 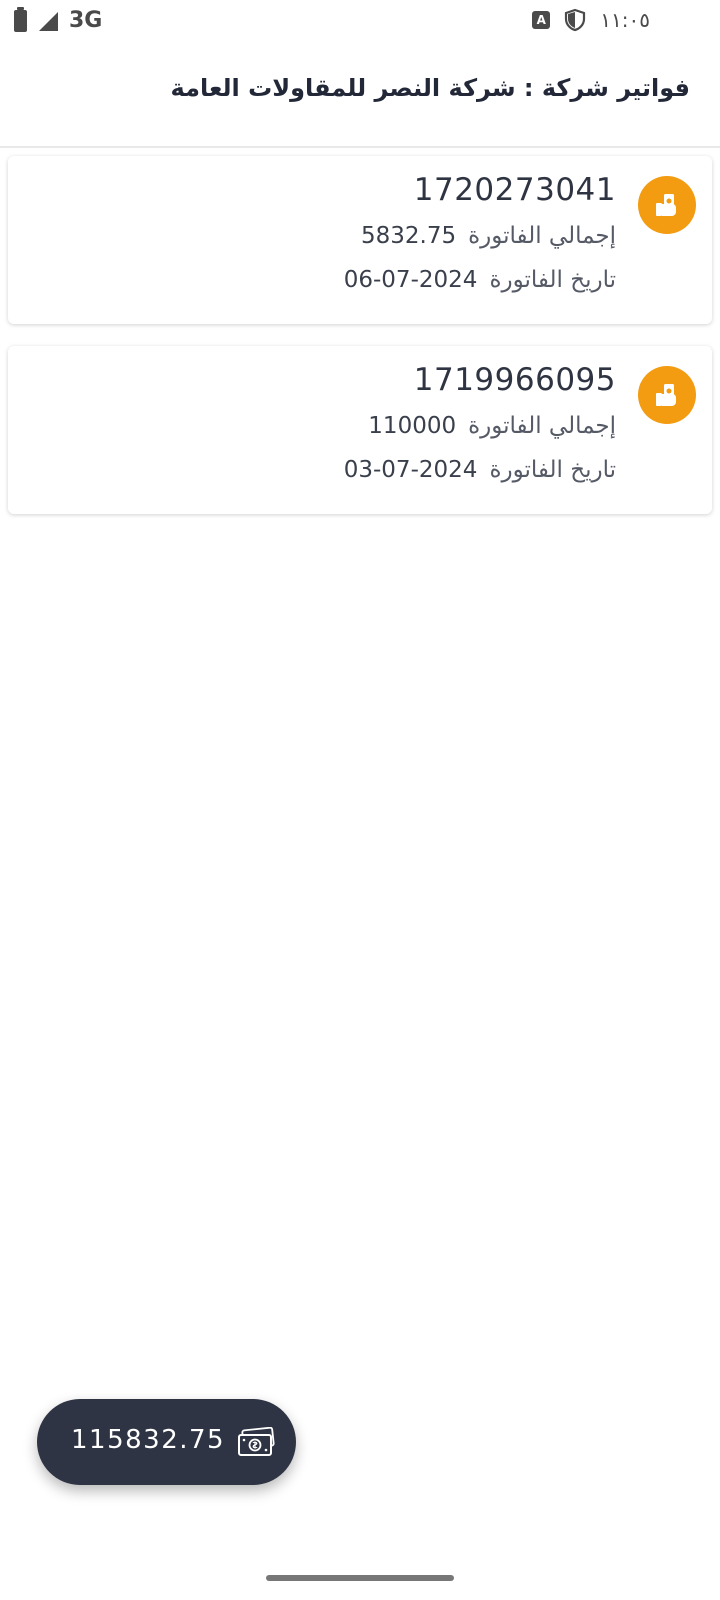 I want to click on status-left: 3G, so click(x=58, y=19).